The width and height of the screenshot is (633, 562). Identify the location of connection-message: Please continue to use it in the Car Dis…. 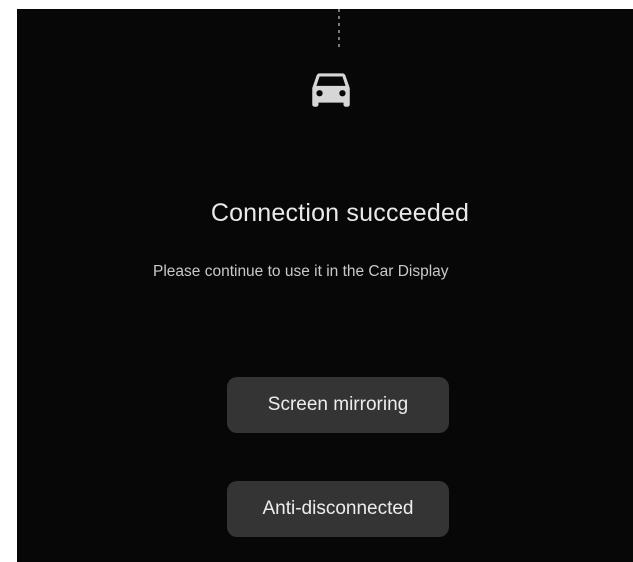
(301, 271).